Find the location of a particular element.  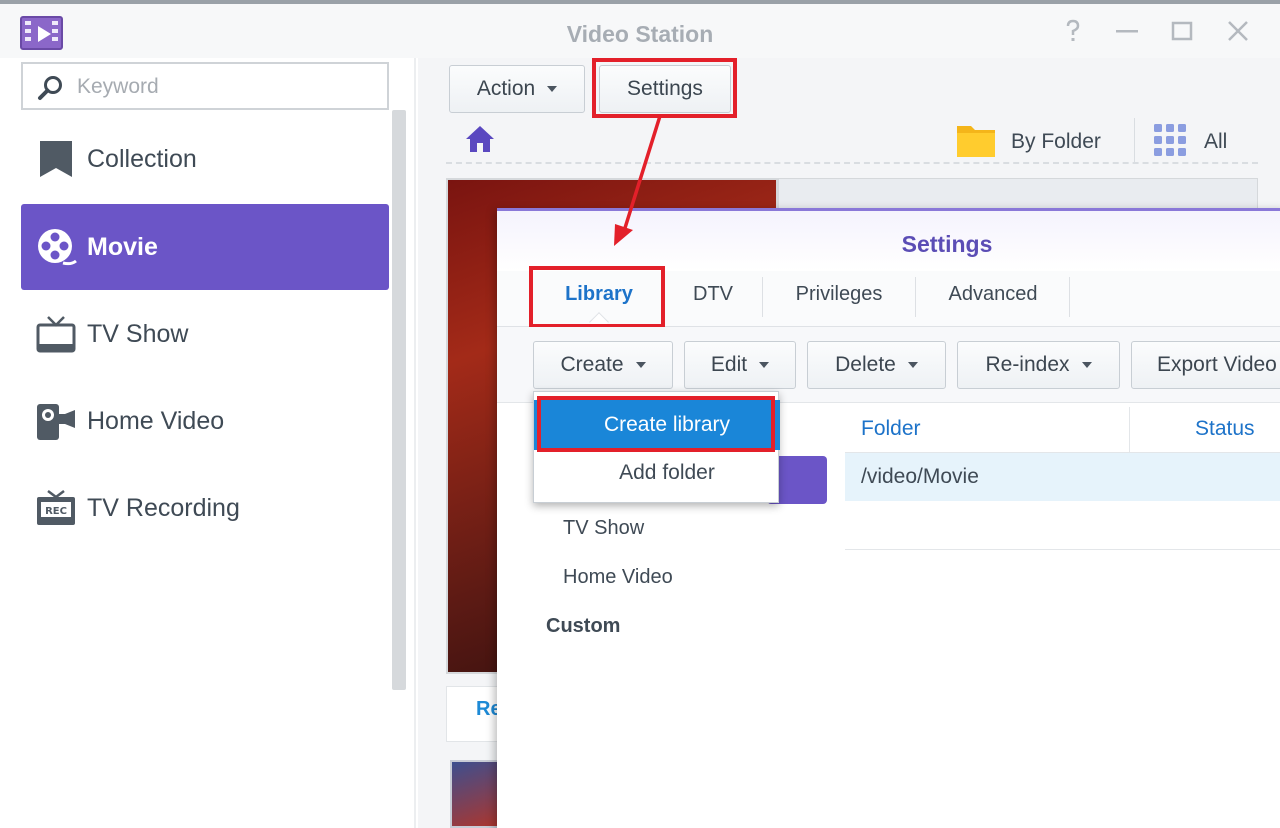

library-item-home-video: Home Video is located at coordinates (618, 577).